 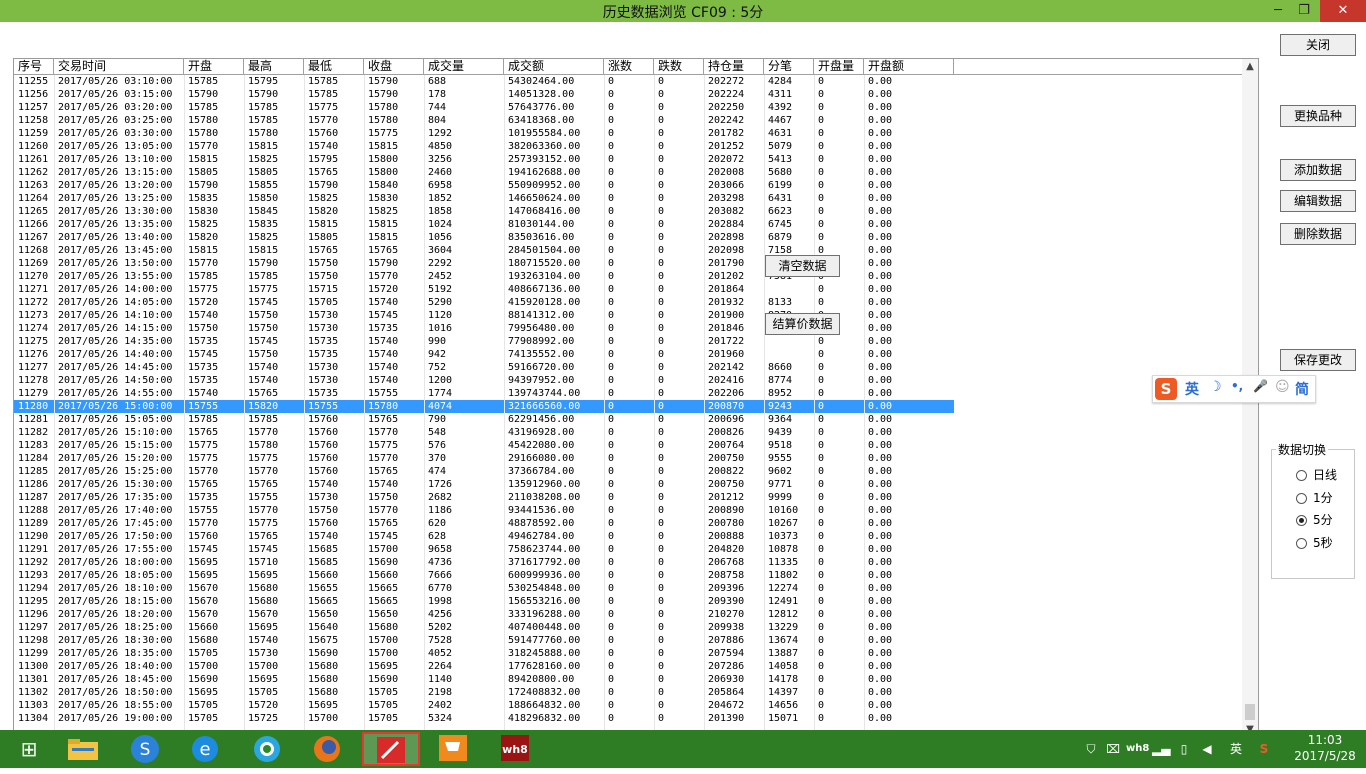 What do you see at coordinates (1237, 386) in the screenshot?
I see `punctuation-icon: •,` at bounding box center [1237, 386].